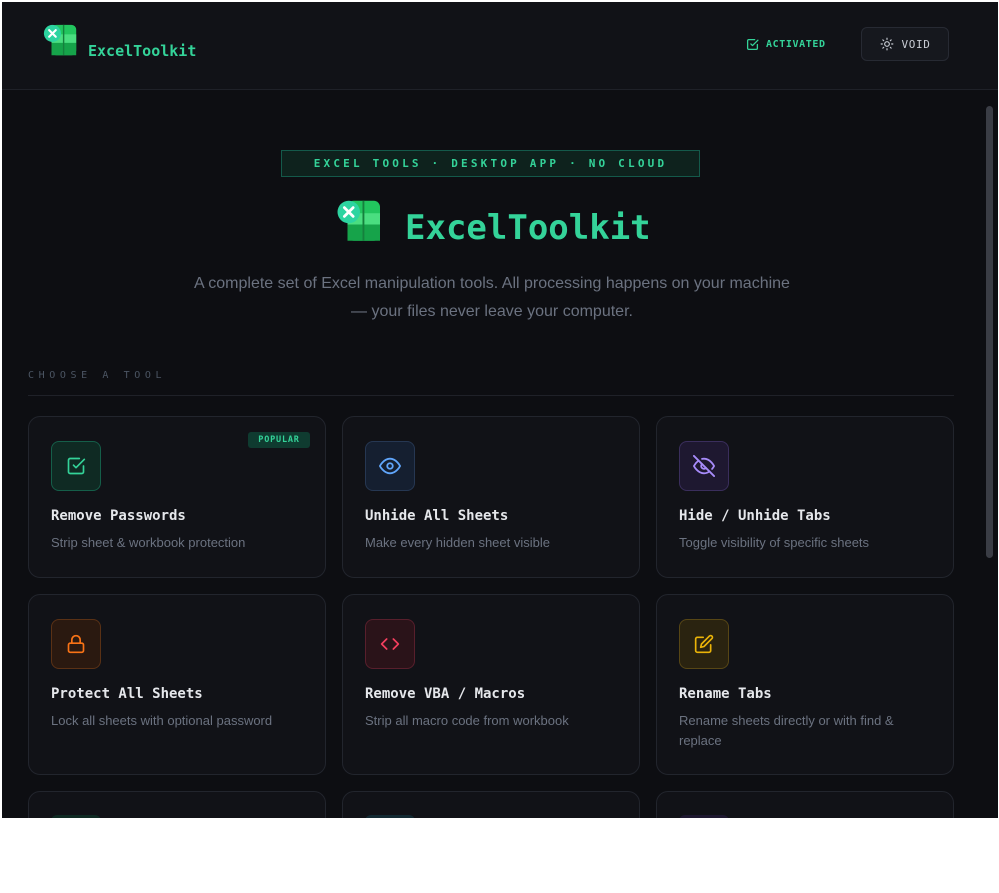 Image resolution: width=999 pixels, height=893 pixels. I want to click on theme-toggle-label: VOID, so click(916, 44).